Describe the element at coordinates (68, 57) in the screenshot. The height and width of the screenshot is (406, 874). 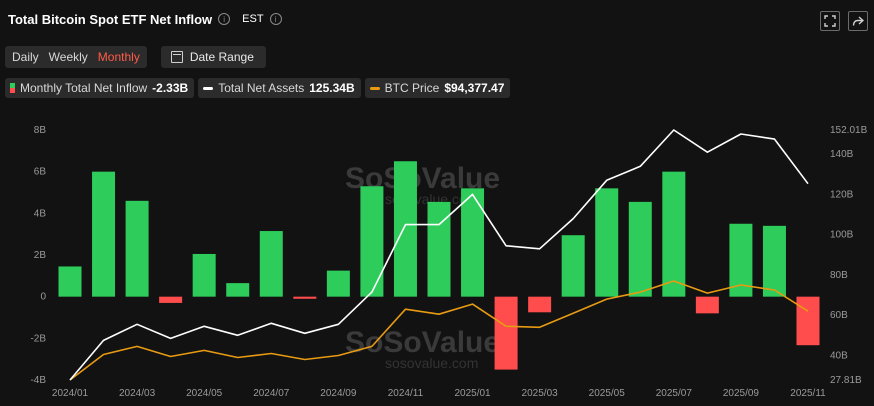
I see `tab-weekly: Weekly` at that location.